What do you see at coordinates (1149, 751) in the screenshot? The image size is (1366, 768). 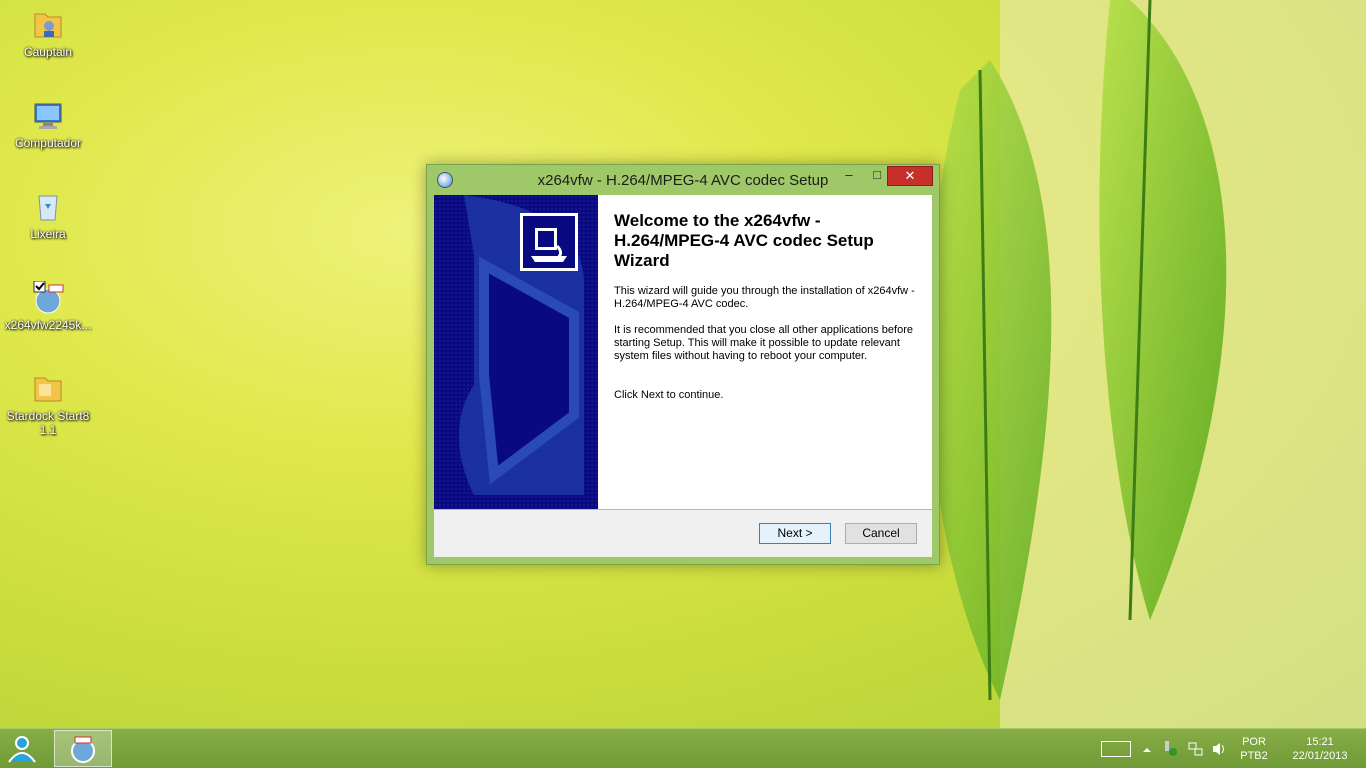 I see `show-hidden-icons-icon` at bounding box center [1149, 751].